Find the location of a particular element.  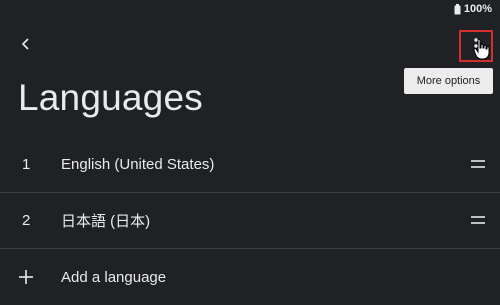

chevron-left-icon is located at coordinates (25, 44).